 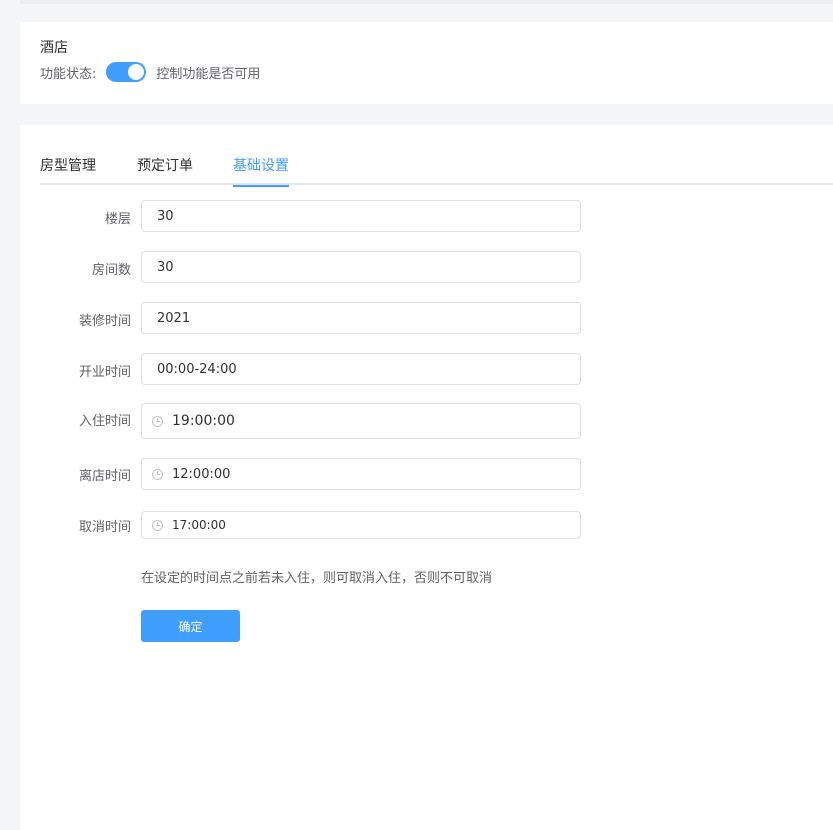 What do you see at coordinates (126, 72) in the screenshot?
I see `feature-toggle` at bounding box center [126, 72].